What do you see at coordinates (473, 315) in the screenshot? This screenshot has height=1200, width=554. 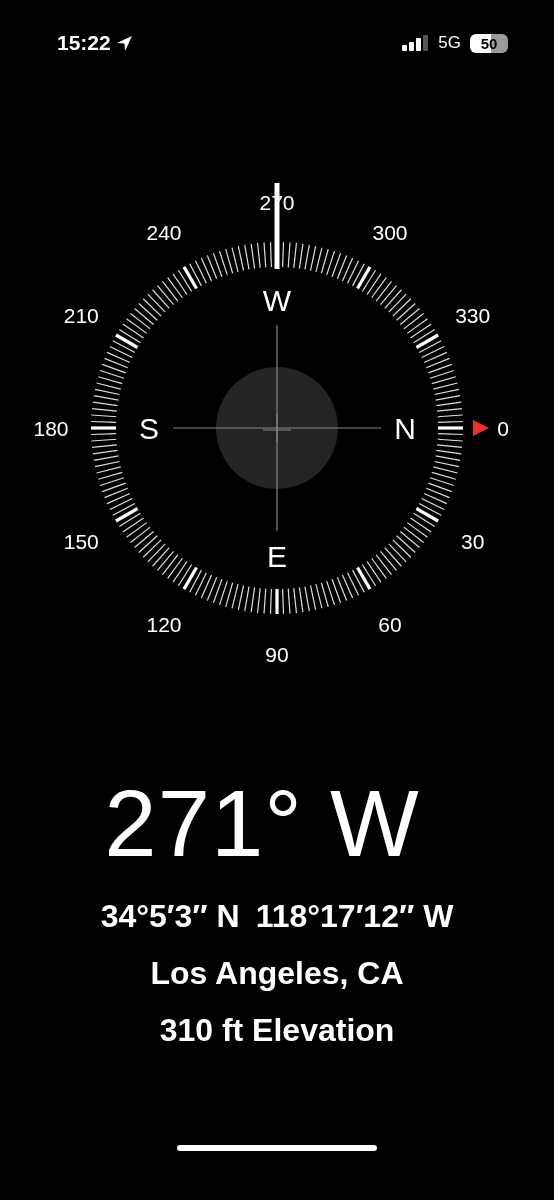 I see `degree-label: 330` at bounding box center [473, 315].